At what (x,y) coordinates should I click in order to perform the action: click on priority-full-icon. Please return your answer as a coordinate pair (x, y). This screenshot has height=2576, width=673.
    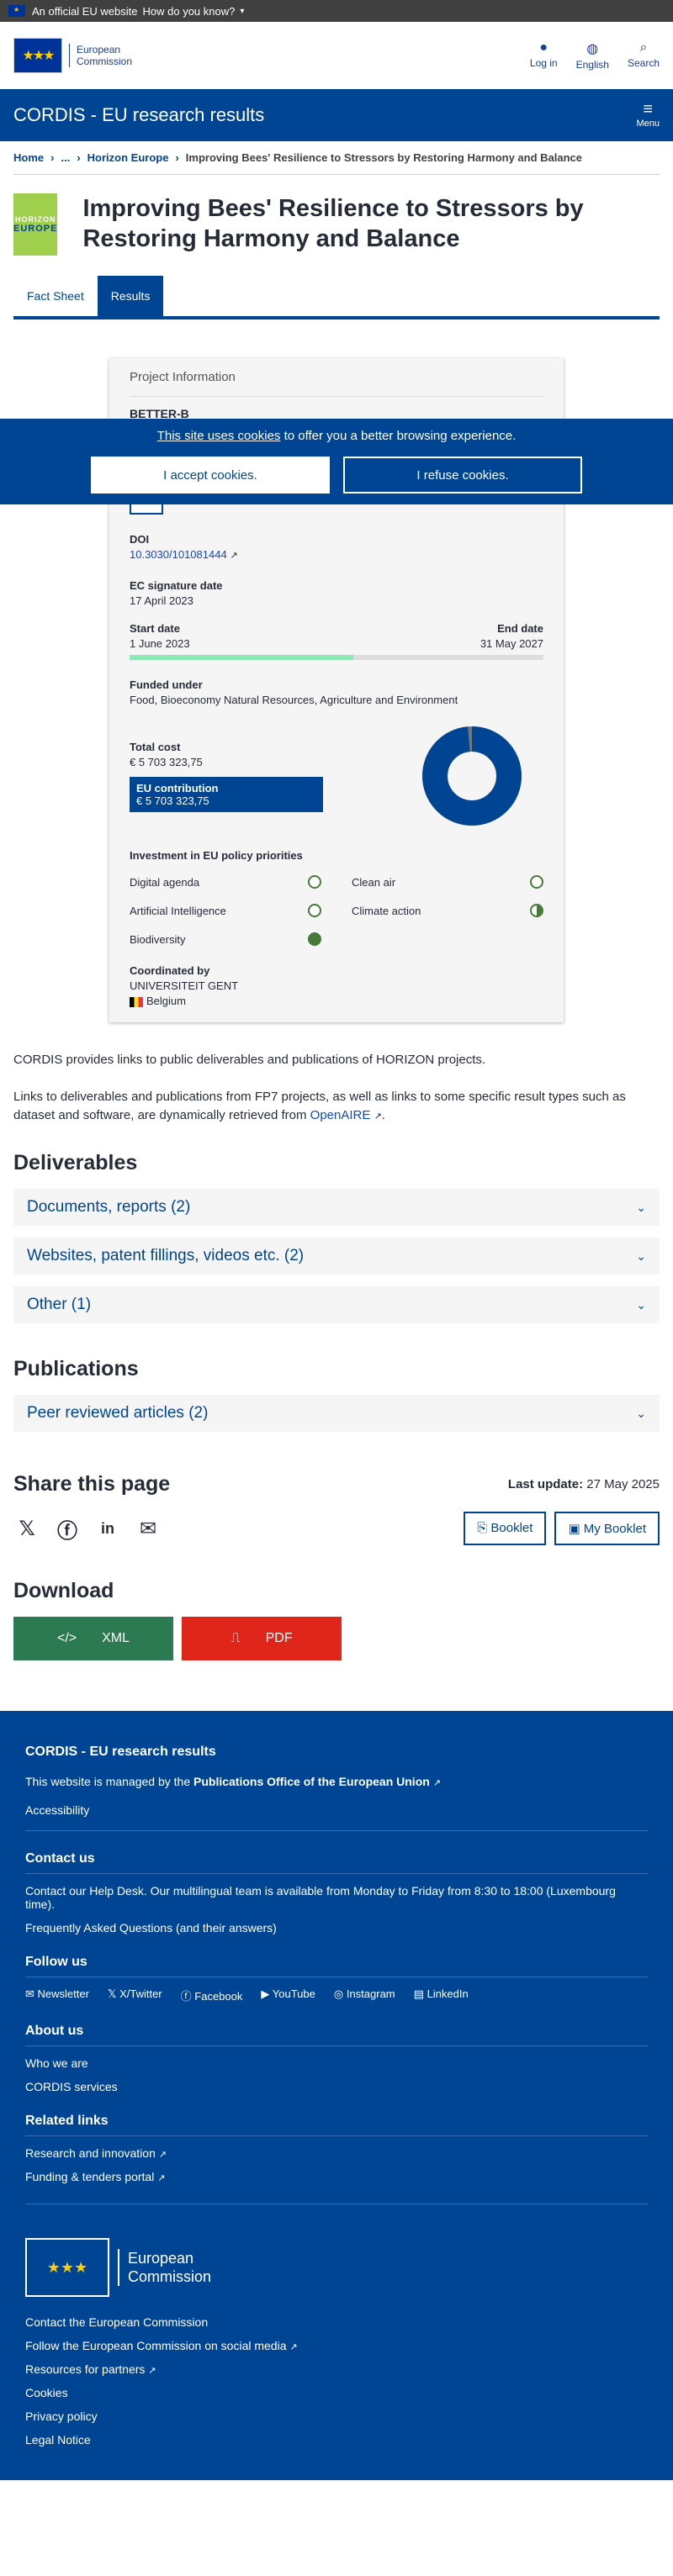
    Looking at the image, I should click on (314, 939).